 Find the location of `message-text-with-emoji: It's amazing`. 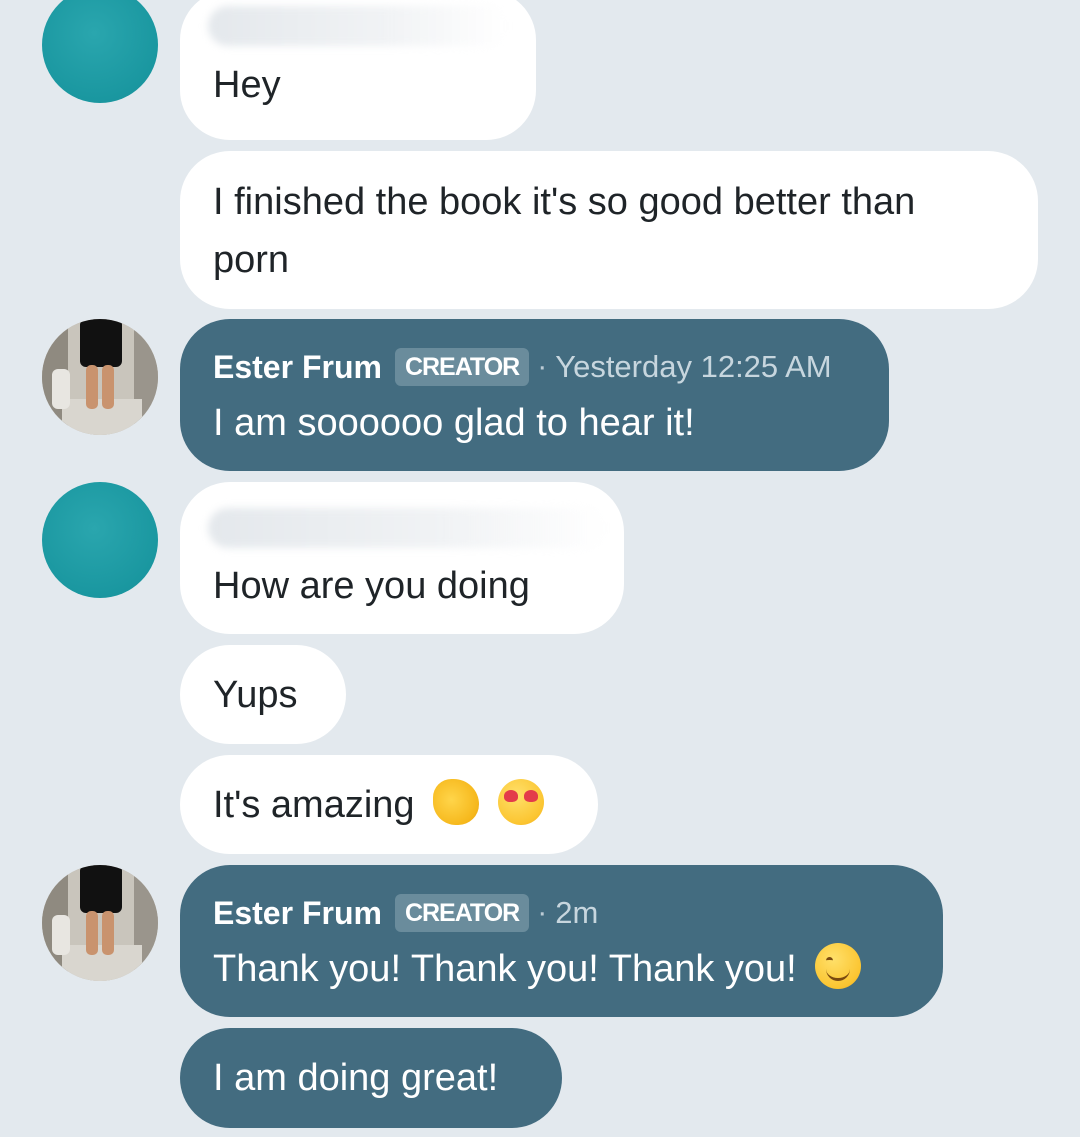

message-text-with-emoji: It's amazing is located at coordinates (378, 805).